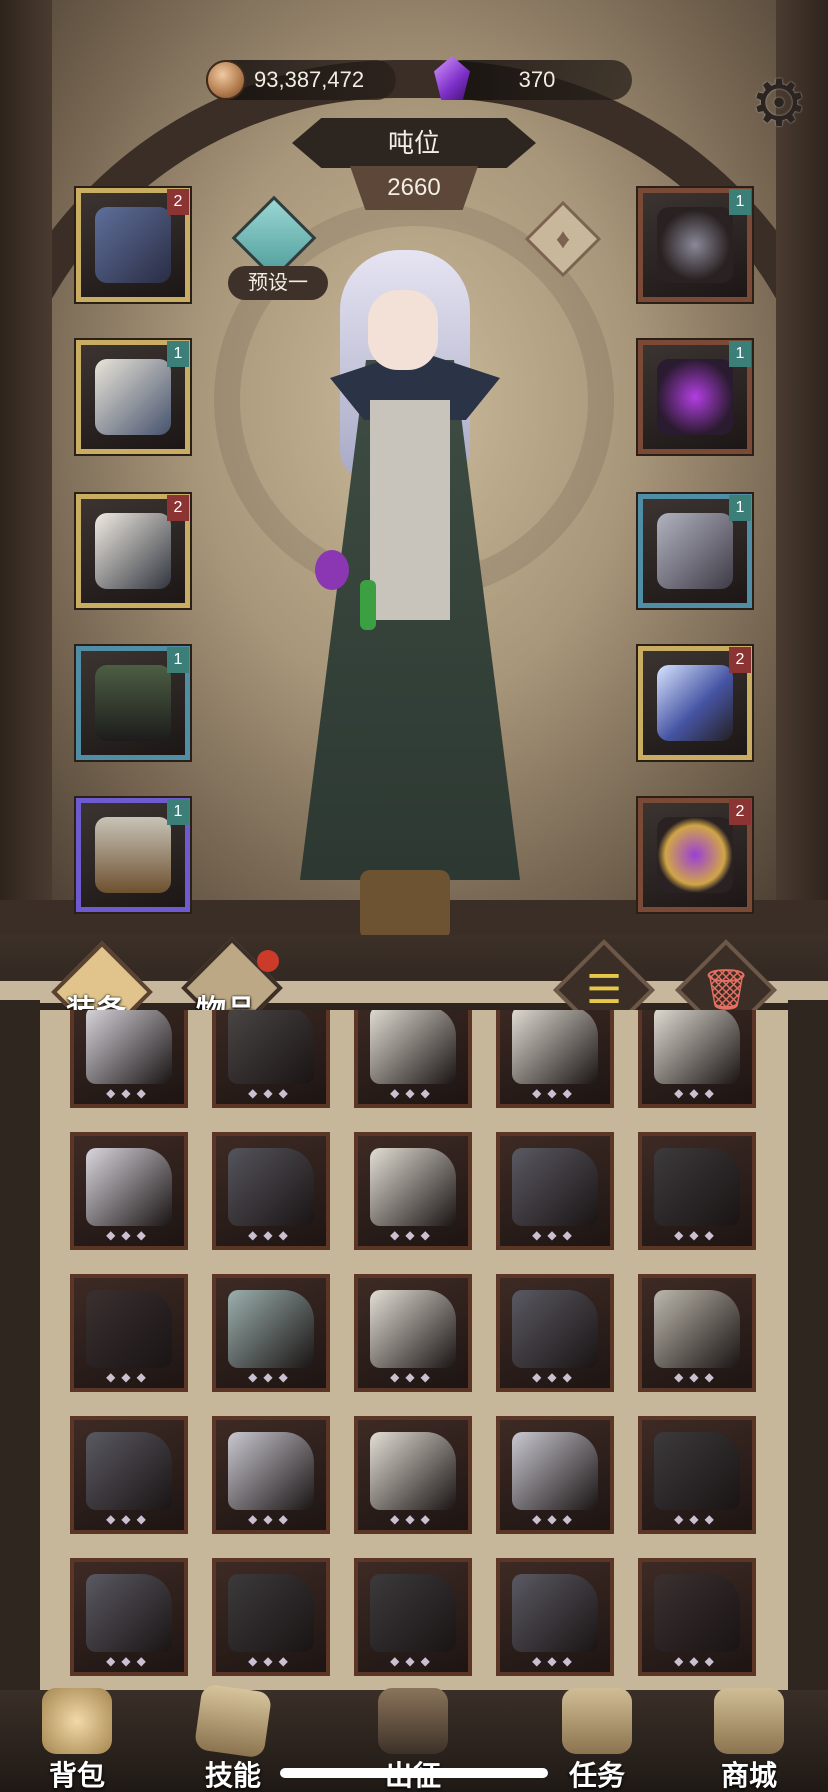 This screenshot has height=1792, width=828. What do you see at coordinates (133, 855) in the screenshot?
I see `equip-slot-boots: 1` at bounding box center [133, 855].